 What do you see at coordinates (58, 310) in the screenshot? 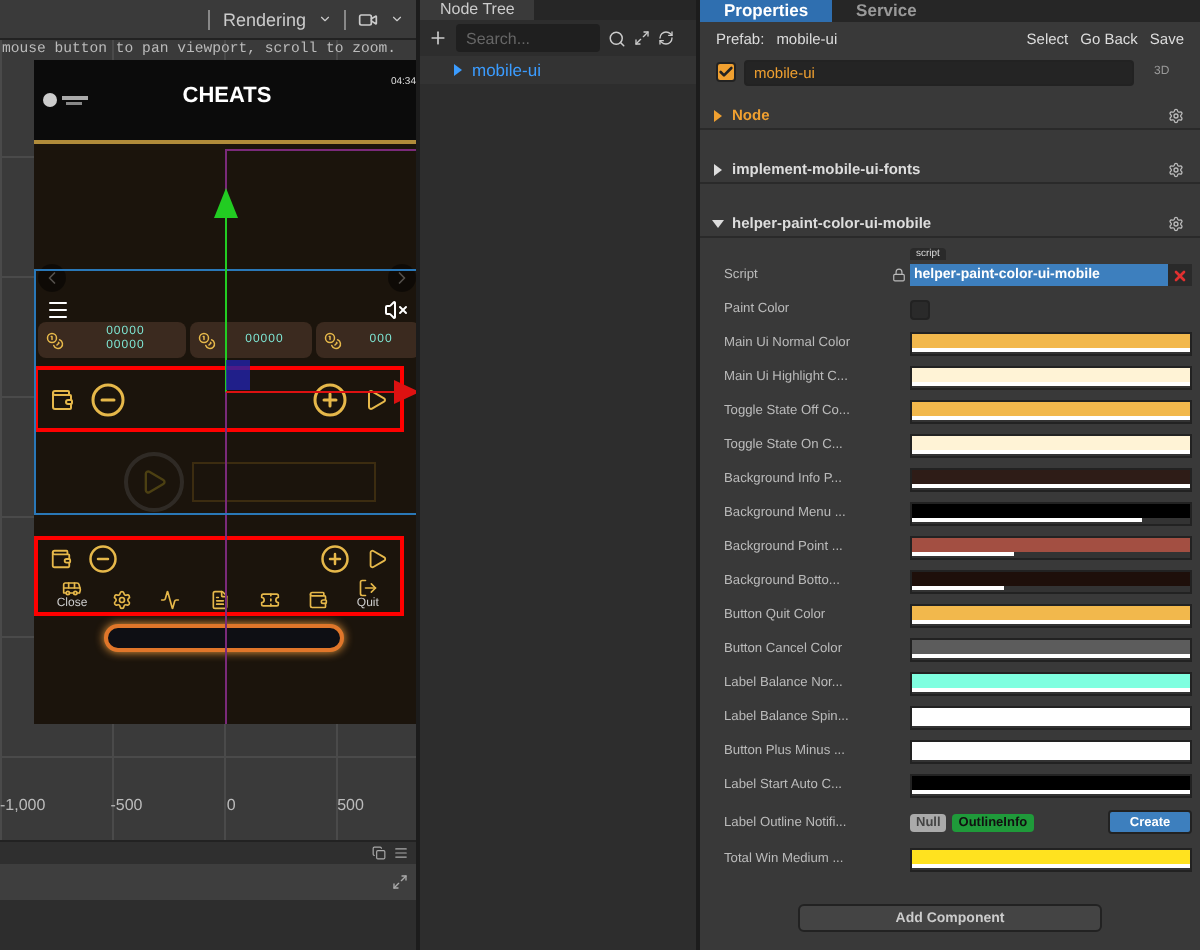
I see `menu-icon` at bounding box center [58, 310].